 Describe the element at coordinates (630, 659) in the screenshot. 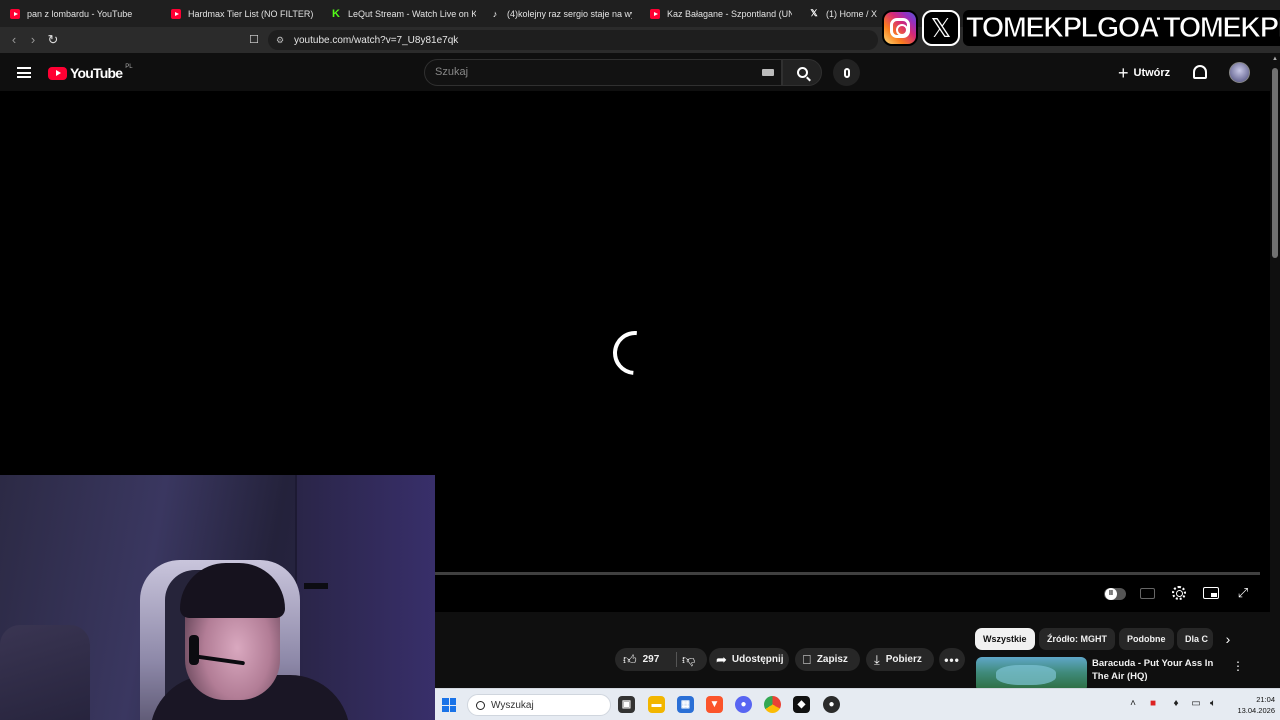

I see `thumbs-up-icon: 👍︎` at that location.